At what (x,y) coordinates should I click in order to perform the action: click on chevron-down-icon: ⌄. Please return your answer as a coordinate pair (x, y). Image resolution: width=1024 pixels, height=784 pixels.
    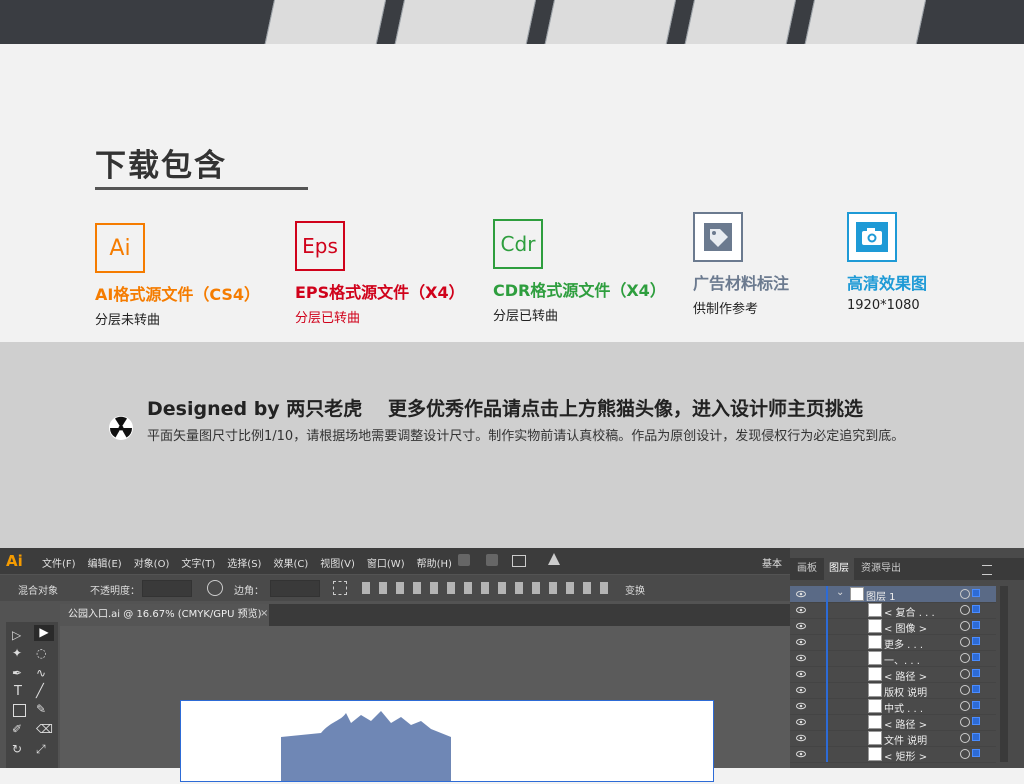
    Looking at the image, I should click on (840, 592).